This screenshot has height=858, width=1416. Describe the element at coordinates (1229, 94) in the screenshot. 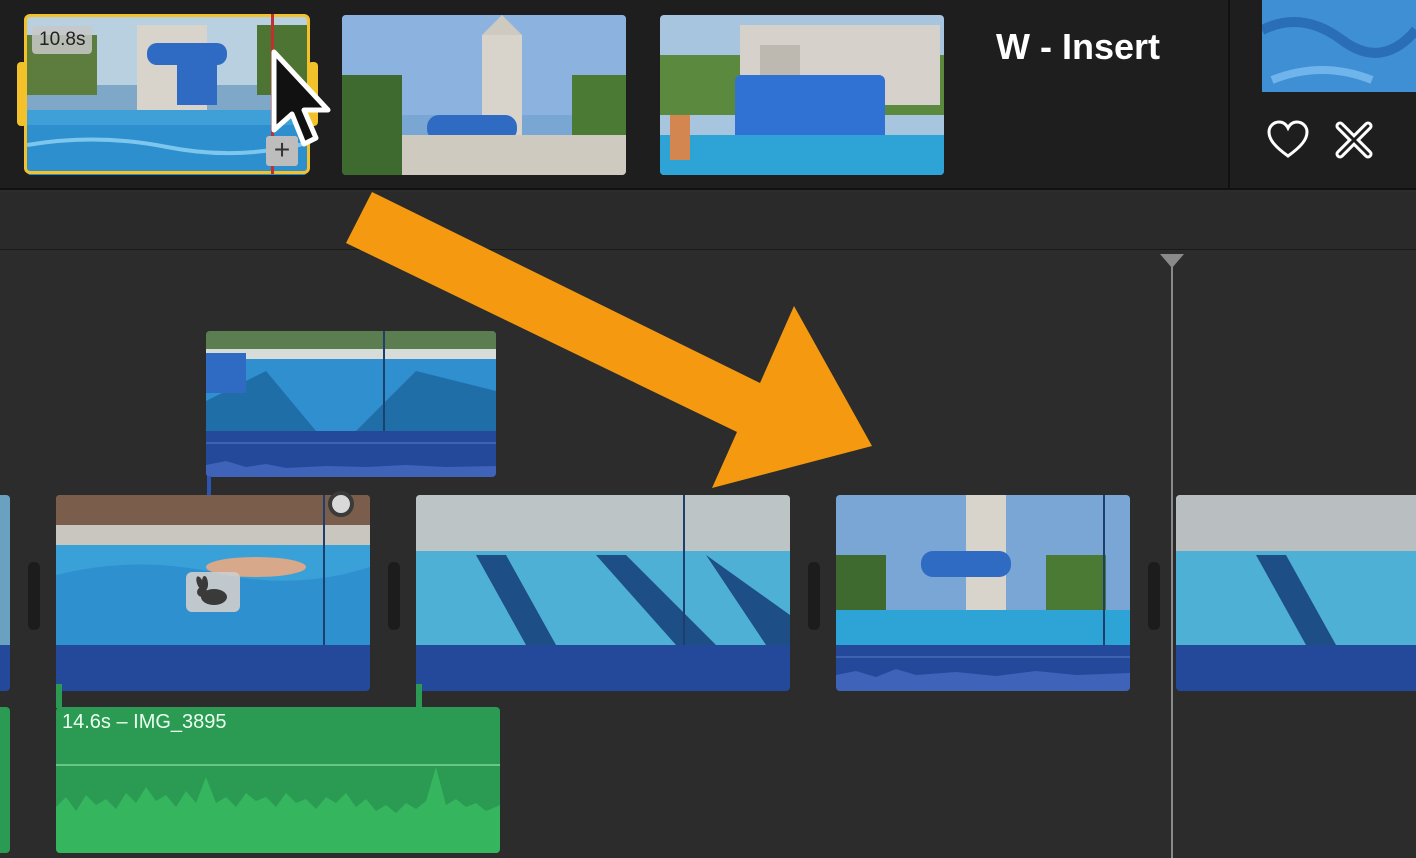

I see `panel-divider` at that location.